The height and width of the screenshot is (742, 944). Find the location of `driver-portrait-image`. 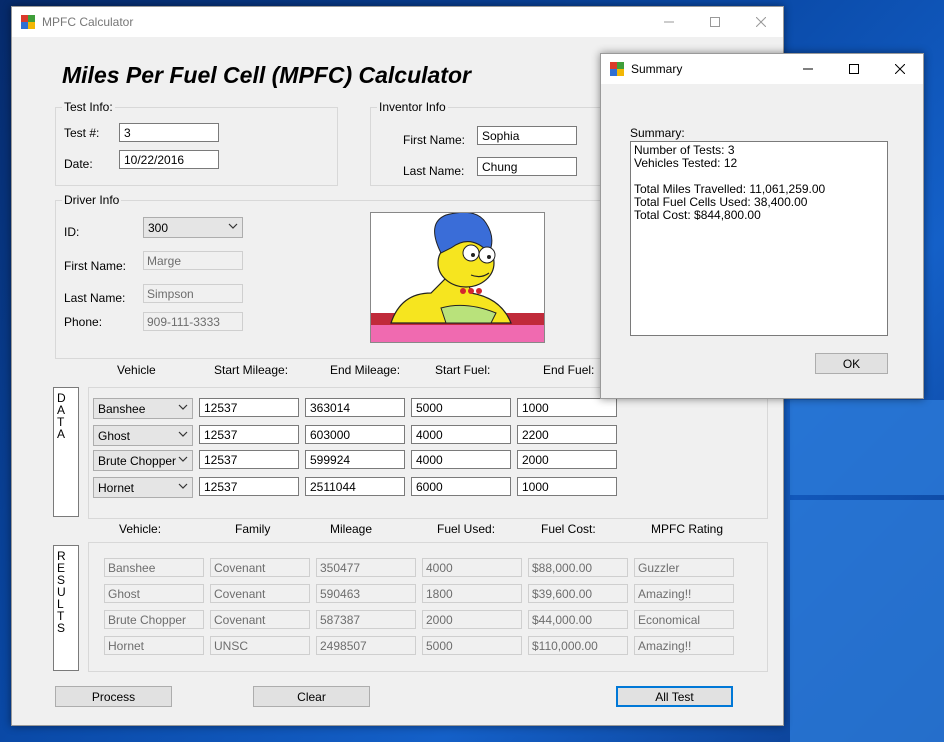

driver-portrait-image is located at coordinates (457, 277).